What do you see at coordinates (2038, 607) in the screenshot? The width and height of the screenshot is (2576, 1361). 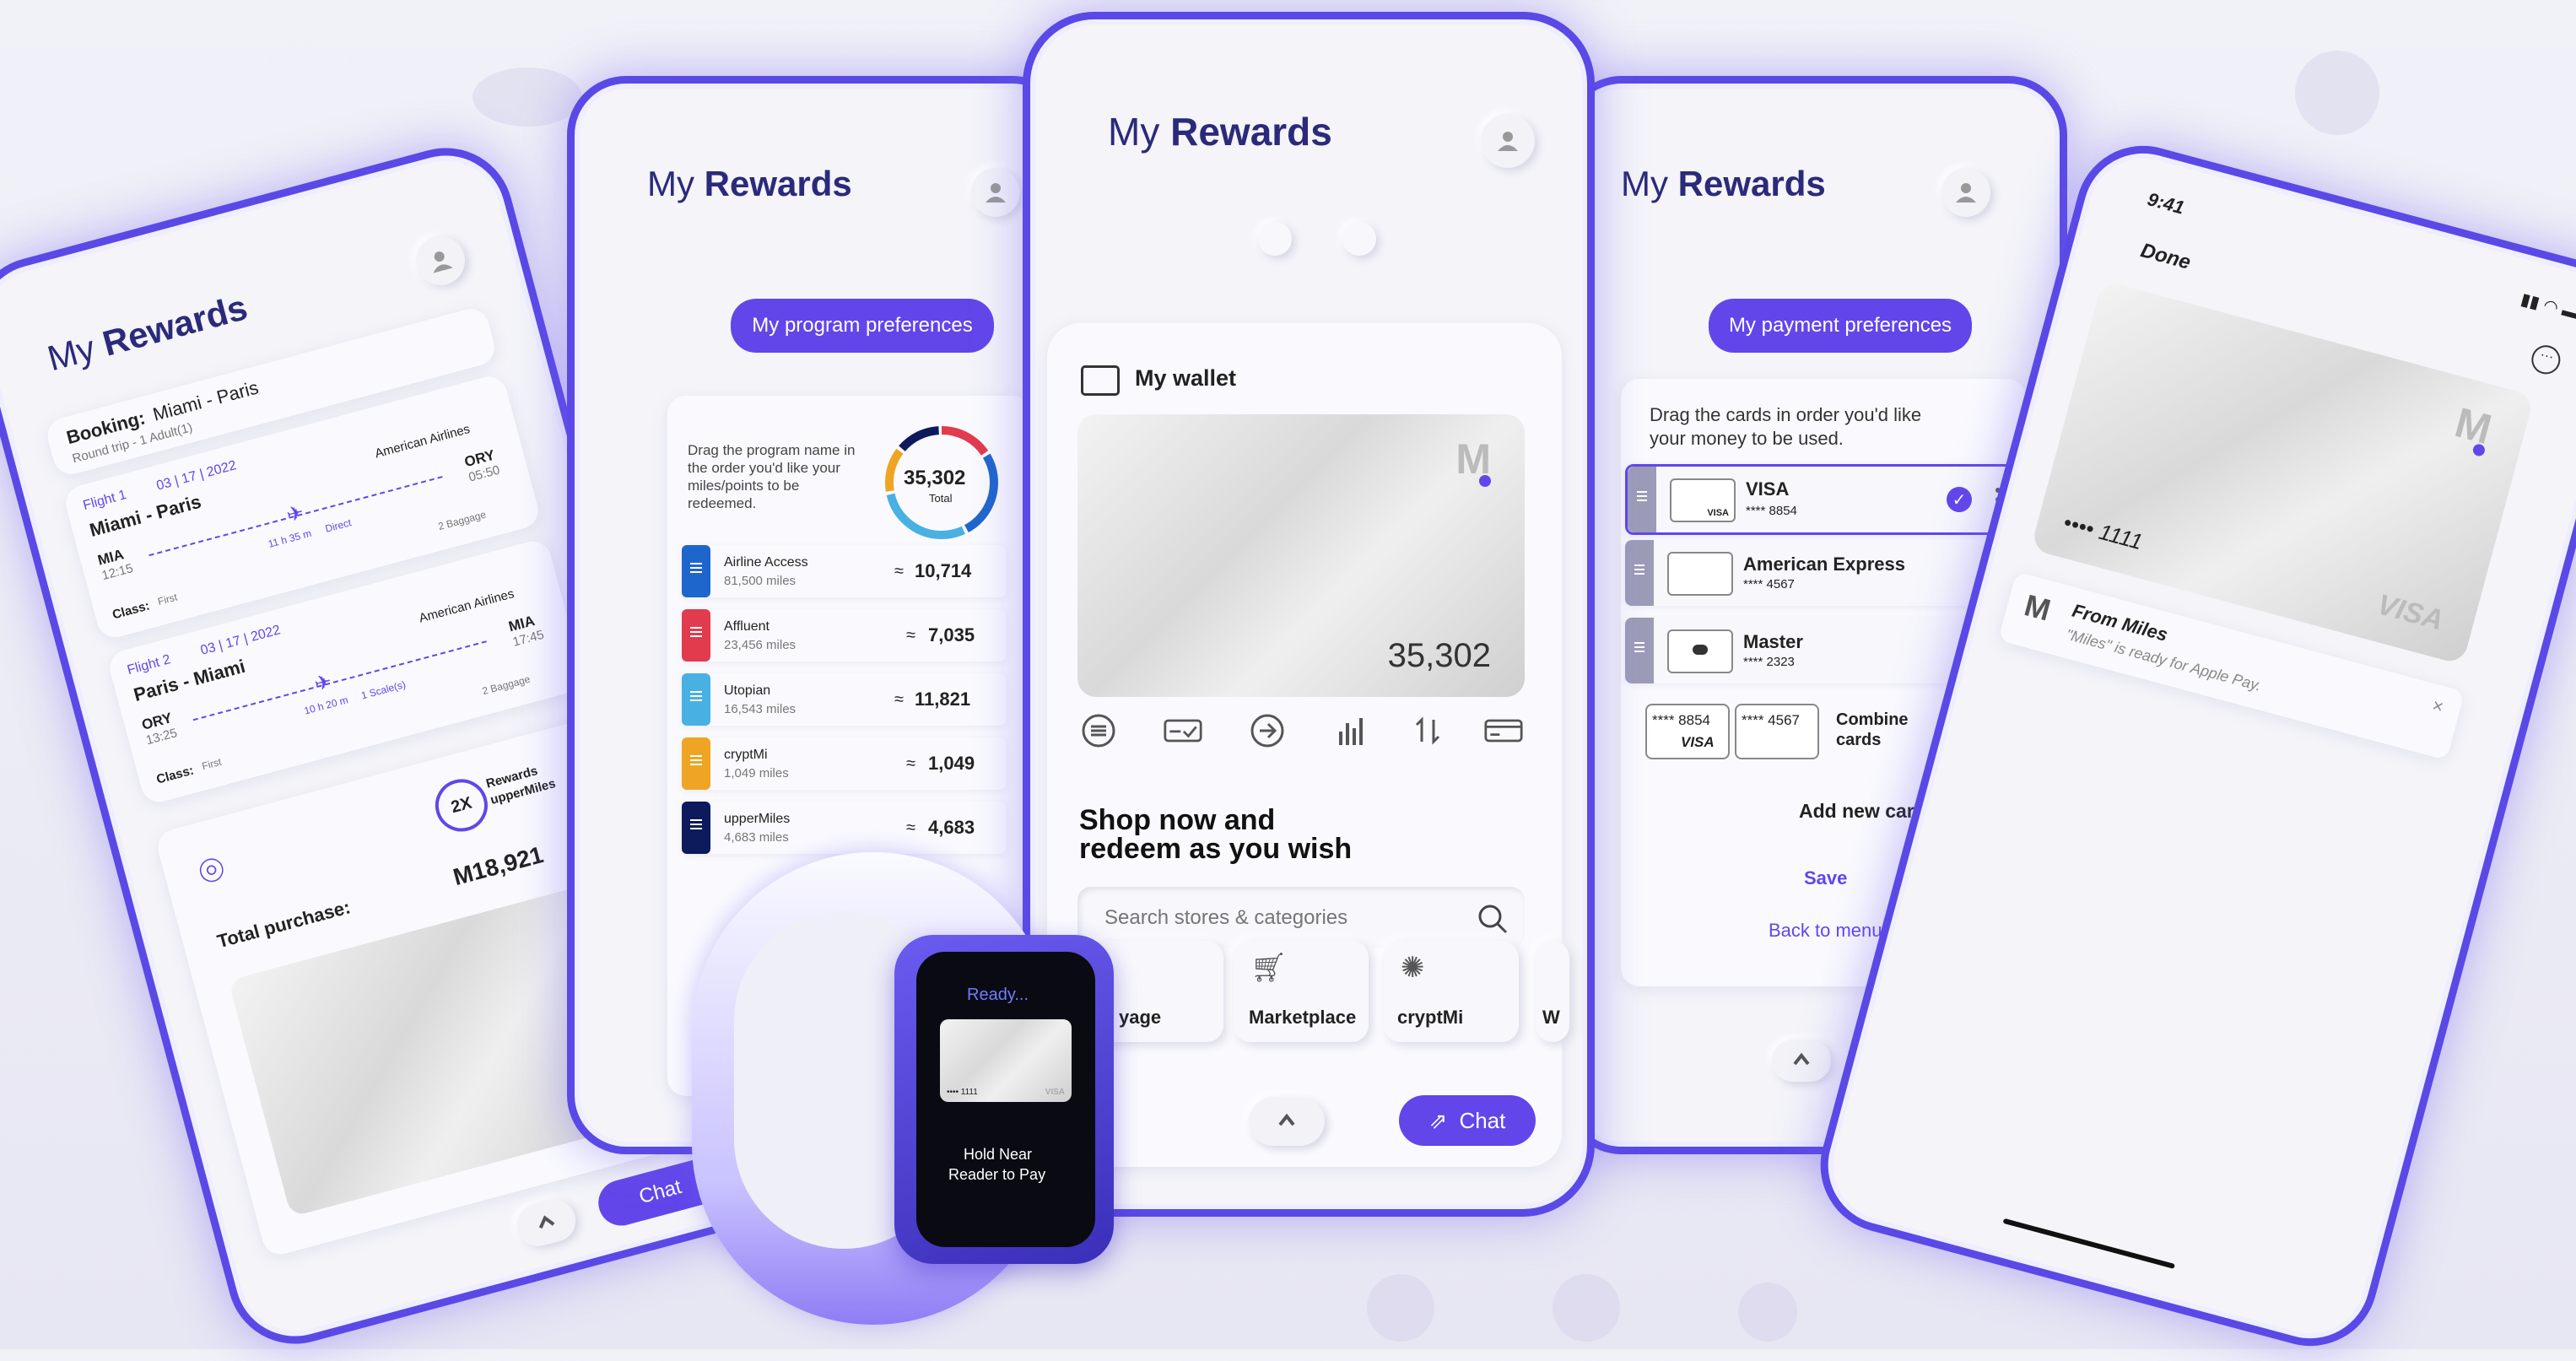 I see `app-logo-icon: M` at bounding box center [2038, 607].